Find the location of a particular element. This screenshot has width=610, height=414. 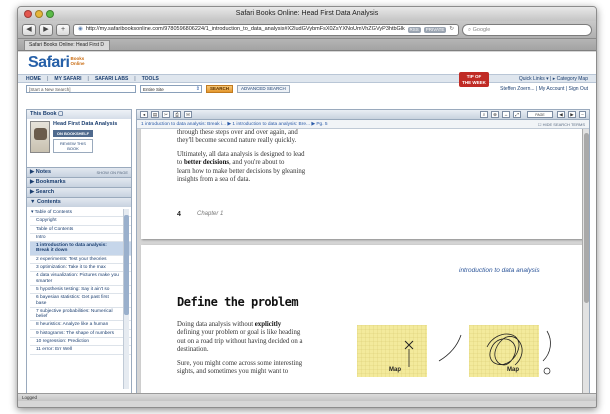

toc-header: ▾ Table of Contents is located at coordinates (80, 213).